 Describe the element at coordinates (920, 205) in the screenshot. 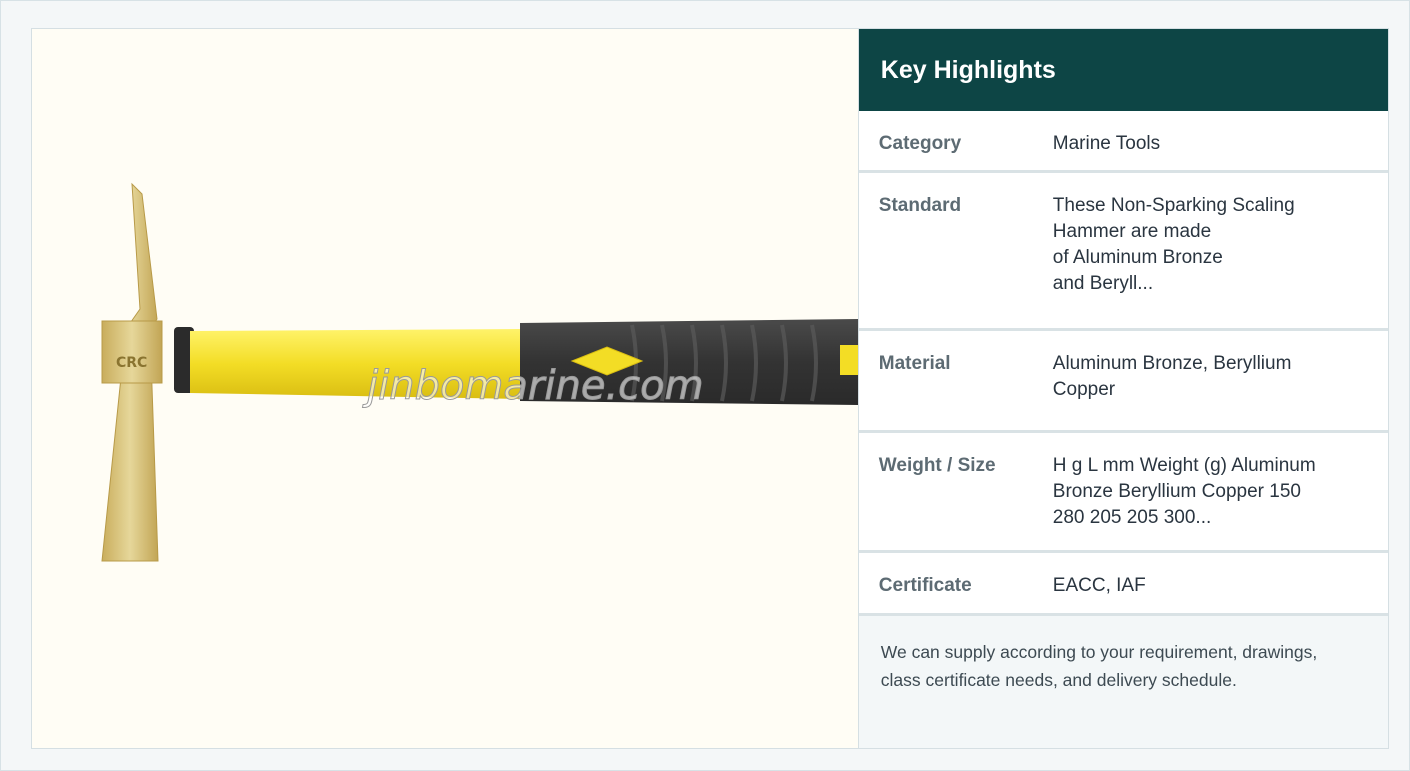

I see `row-label: Standard` at that location.